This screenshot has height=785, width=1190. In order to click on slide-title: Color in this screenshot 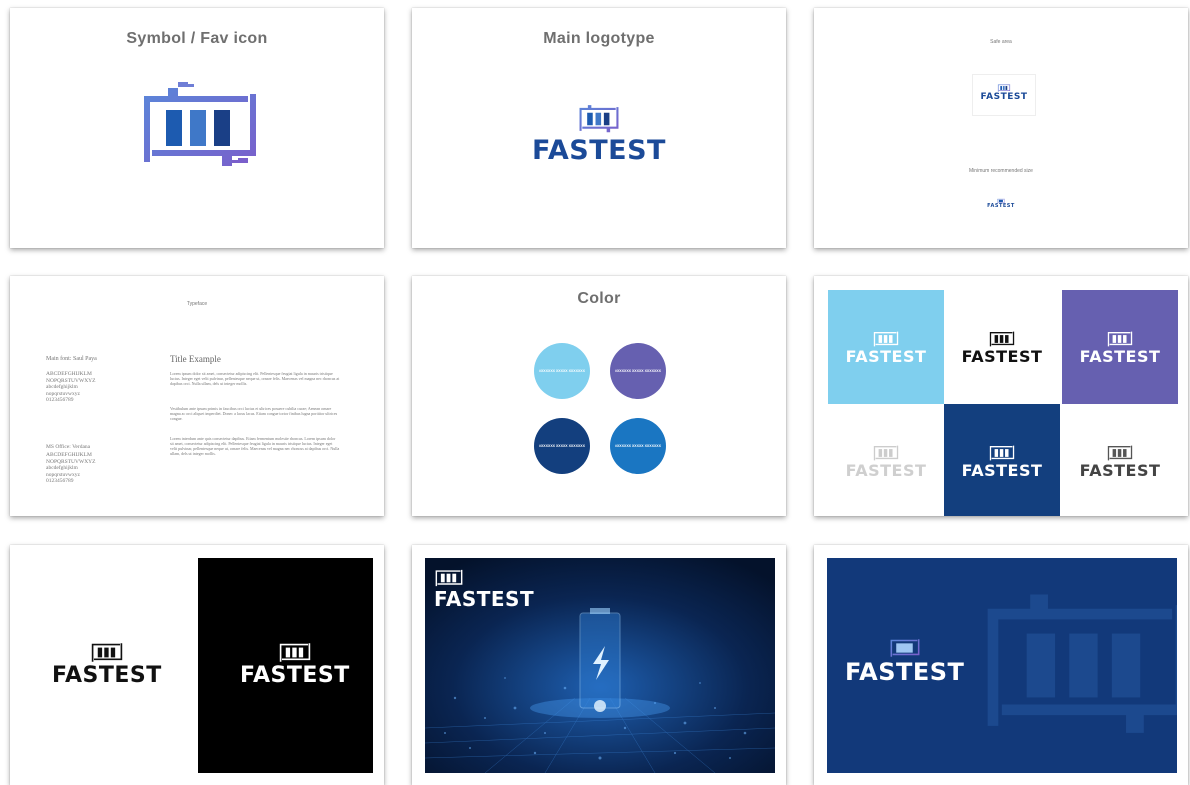, I will do `click(599, 298)`.